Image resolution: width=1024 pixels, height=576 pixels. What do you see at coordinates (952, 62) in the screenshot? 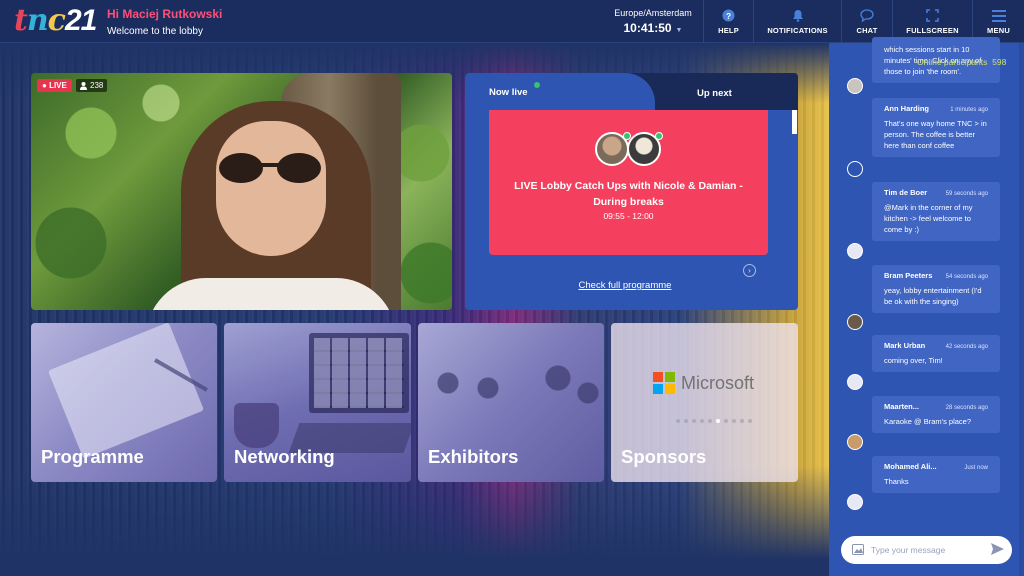
I see `online-label: Online participants` at bounding box center [952, 62].